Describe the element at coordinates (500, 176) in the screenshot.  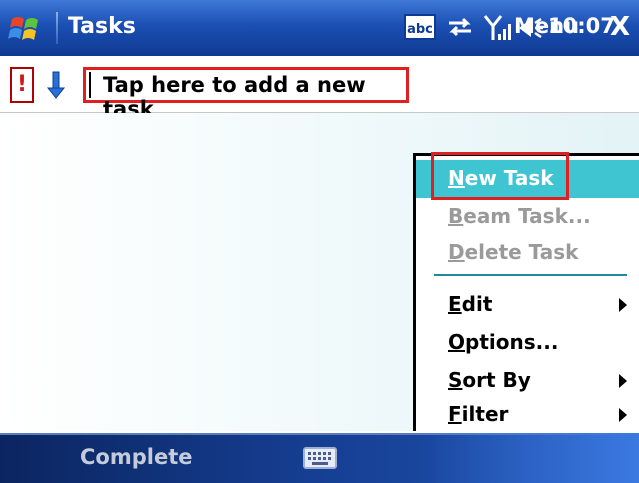
I see `new-task-annotation-box` at that location.